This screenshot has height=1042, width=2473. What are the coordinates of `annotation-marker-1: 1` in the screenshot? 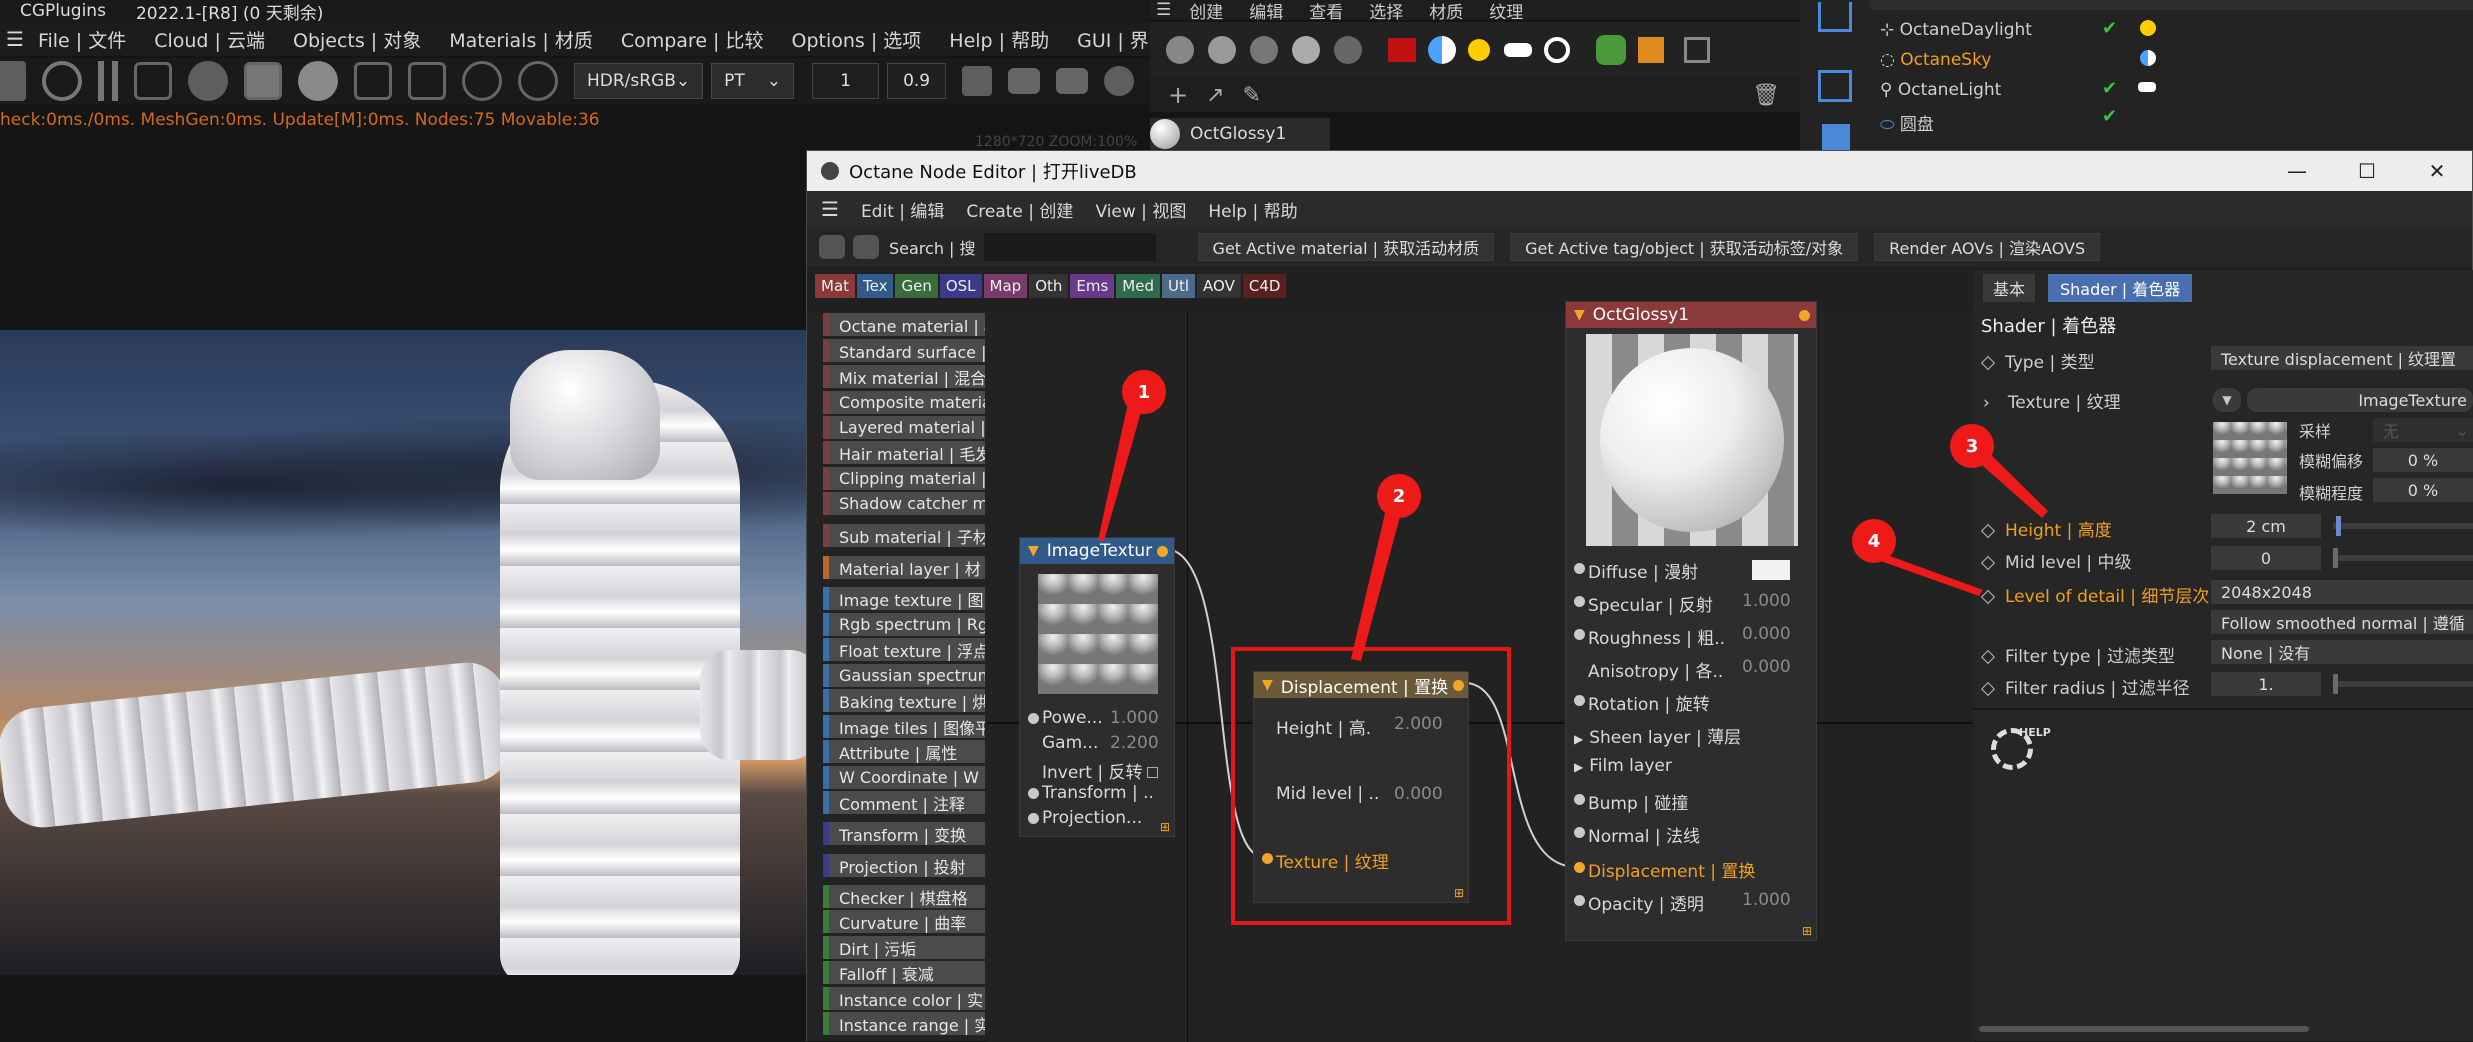 It's located at (1144, 392).